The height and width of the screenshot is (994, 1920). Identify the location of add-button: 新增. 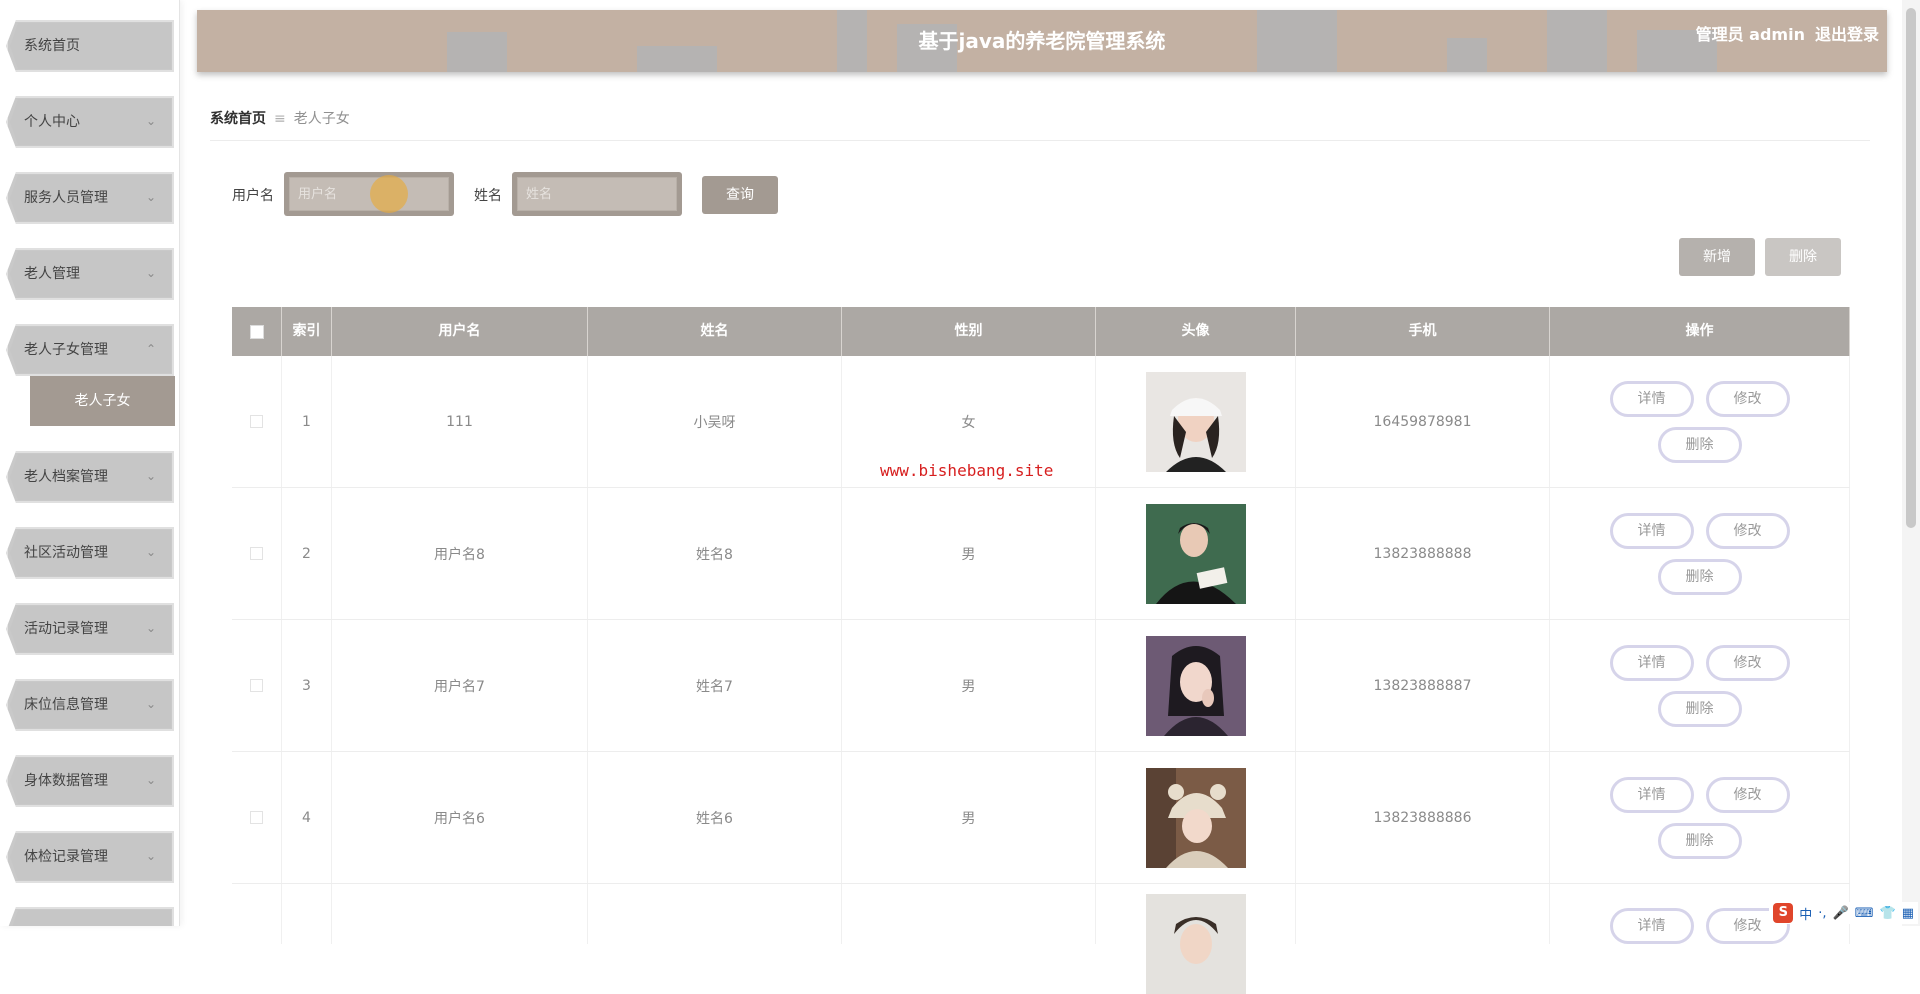
(1717, 257).